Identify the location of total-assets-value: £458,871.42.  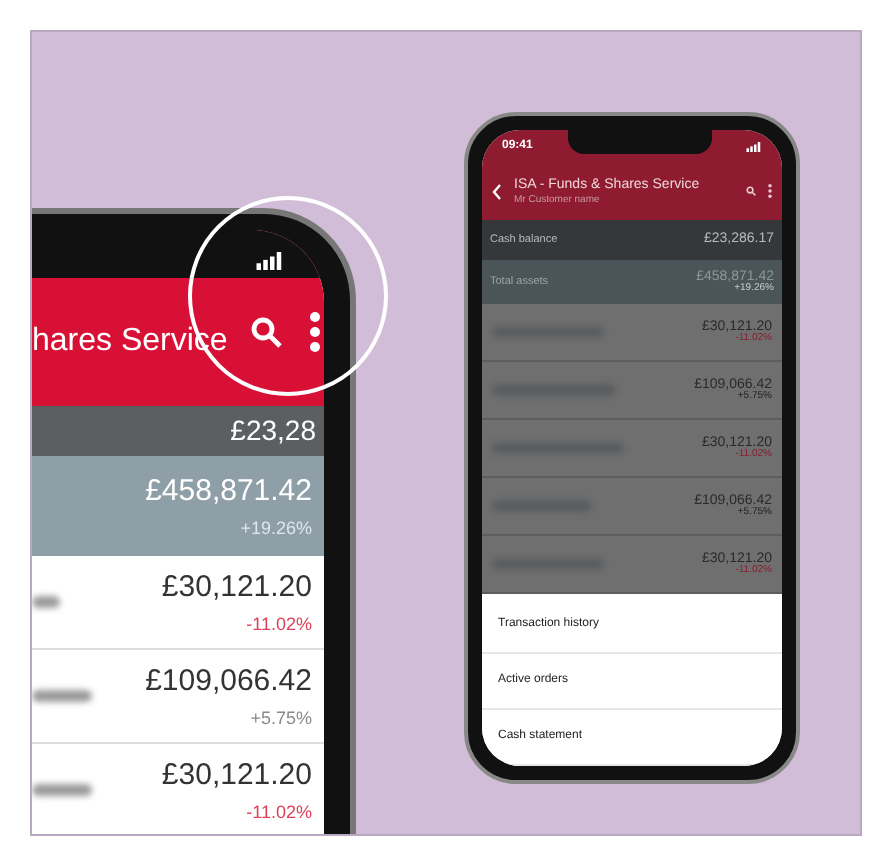
(228, 492).